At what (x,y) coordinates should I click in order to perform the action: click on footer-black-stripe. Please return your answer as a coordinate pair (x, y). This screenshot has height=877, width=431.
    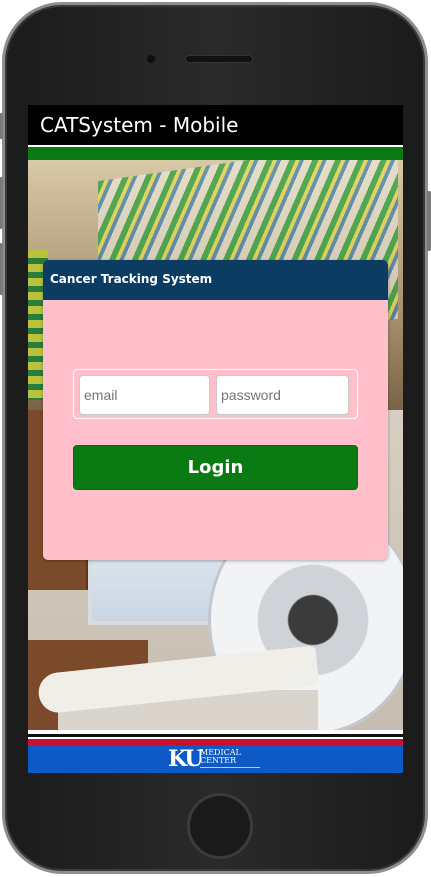
    Looking at the image, I should click on (215, 735).